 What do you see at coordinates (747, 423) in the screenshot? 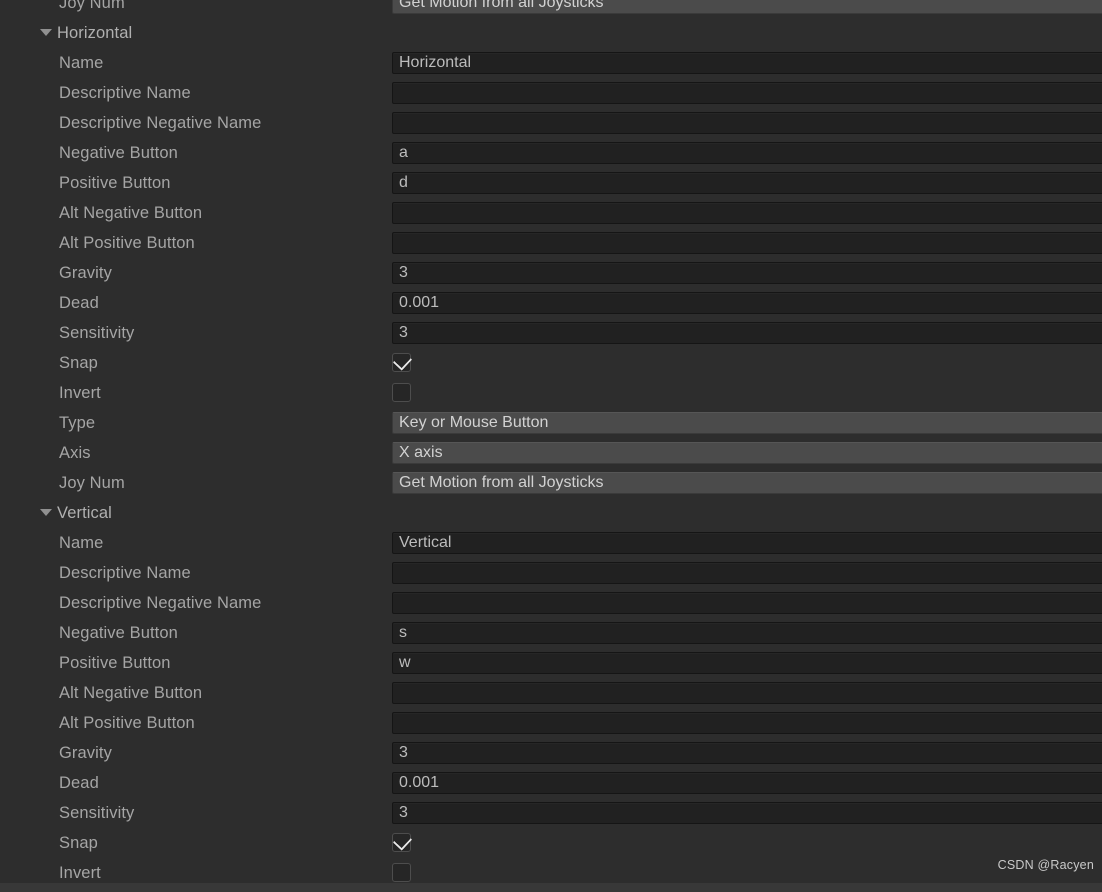
I see `dropdown-field: Key or Mouse Button` at bounding box center [747, 423].